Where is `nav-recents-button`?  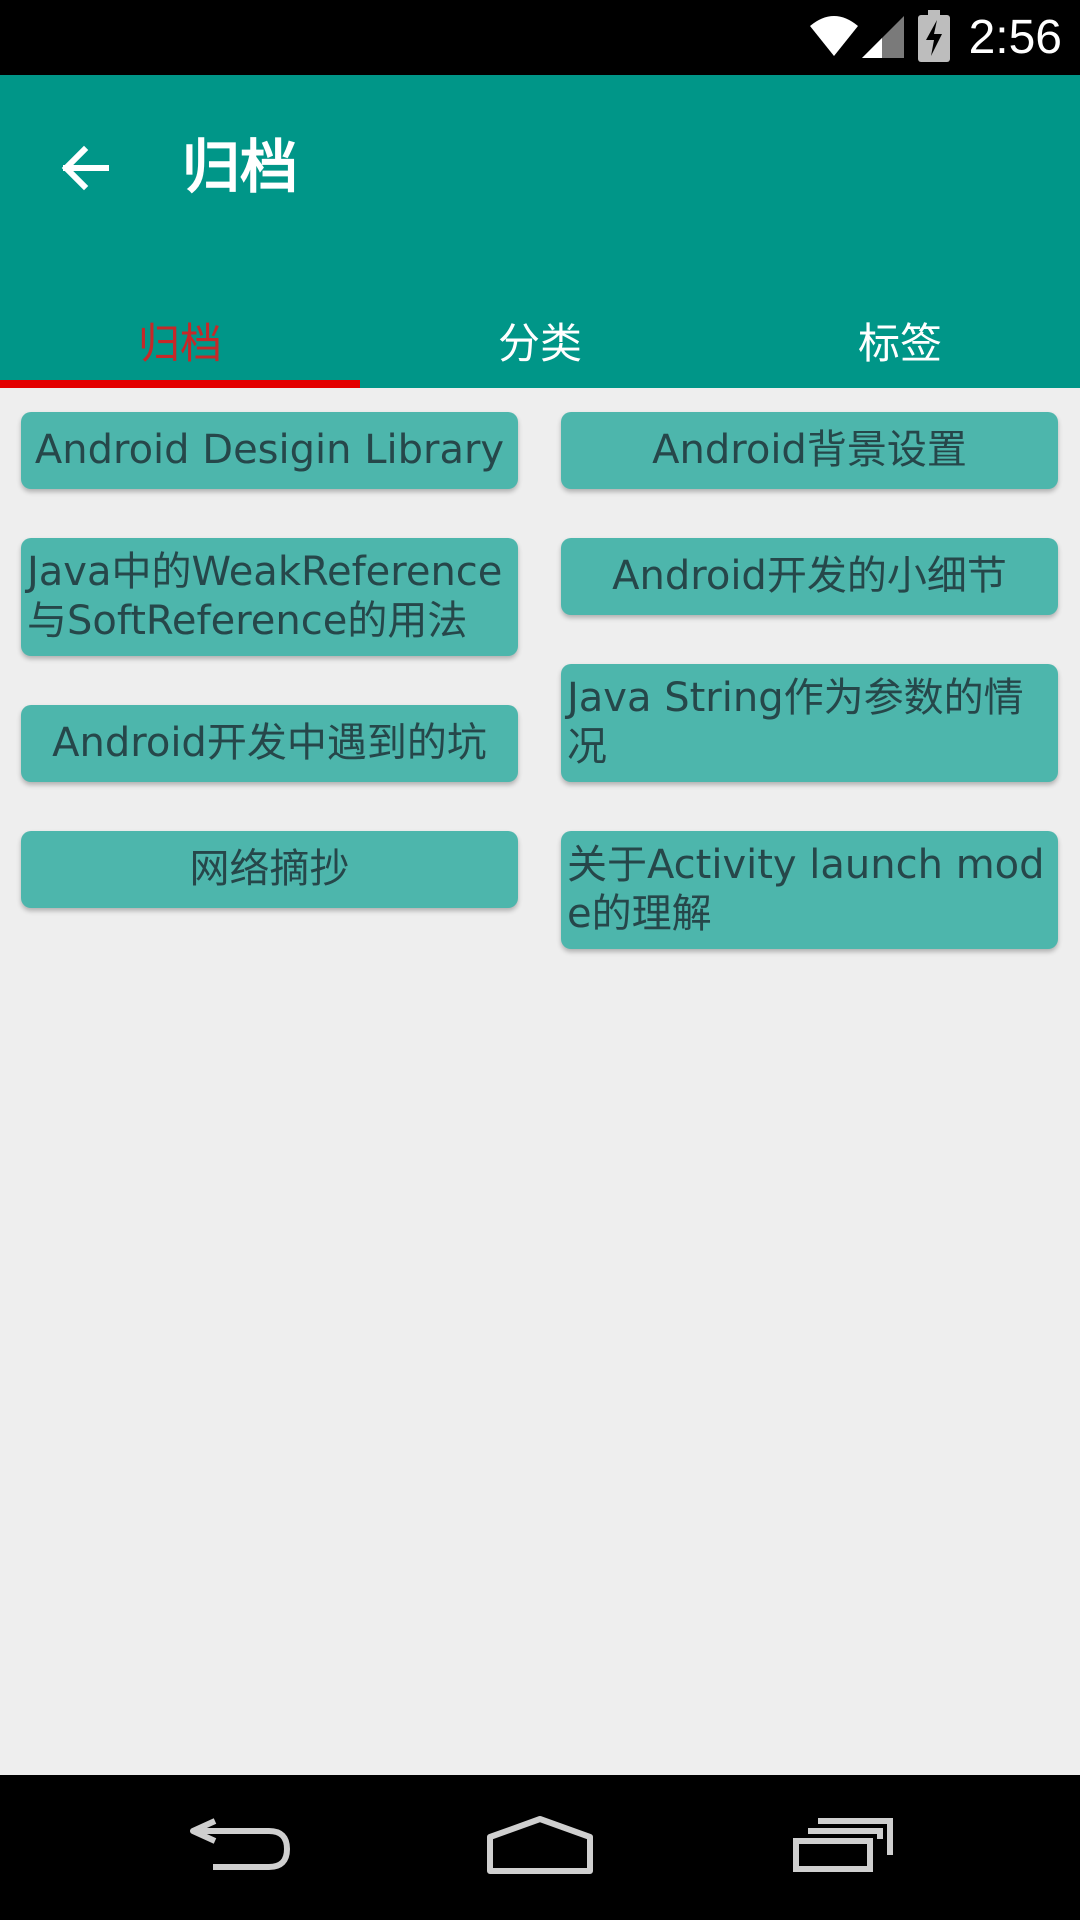
nav-recents-button is located at coordinates (845, 1847).